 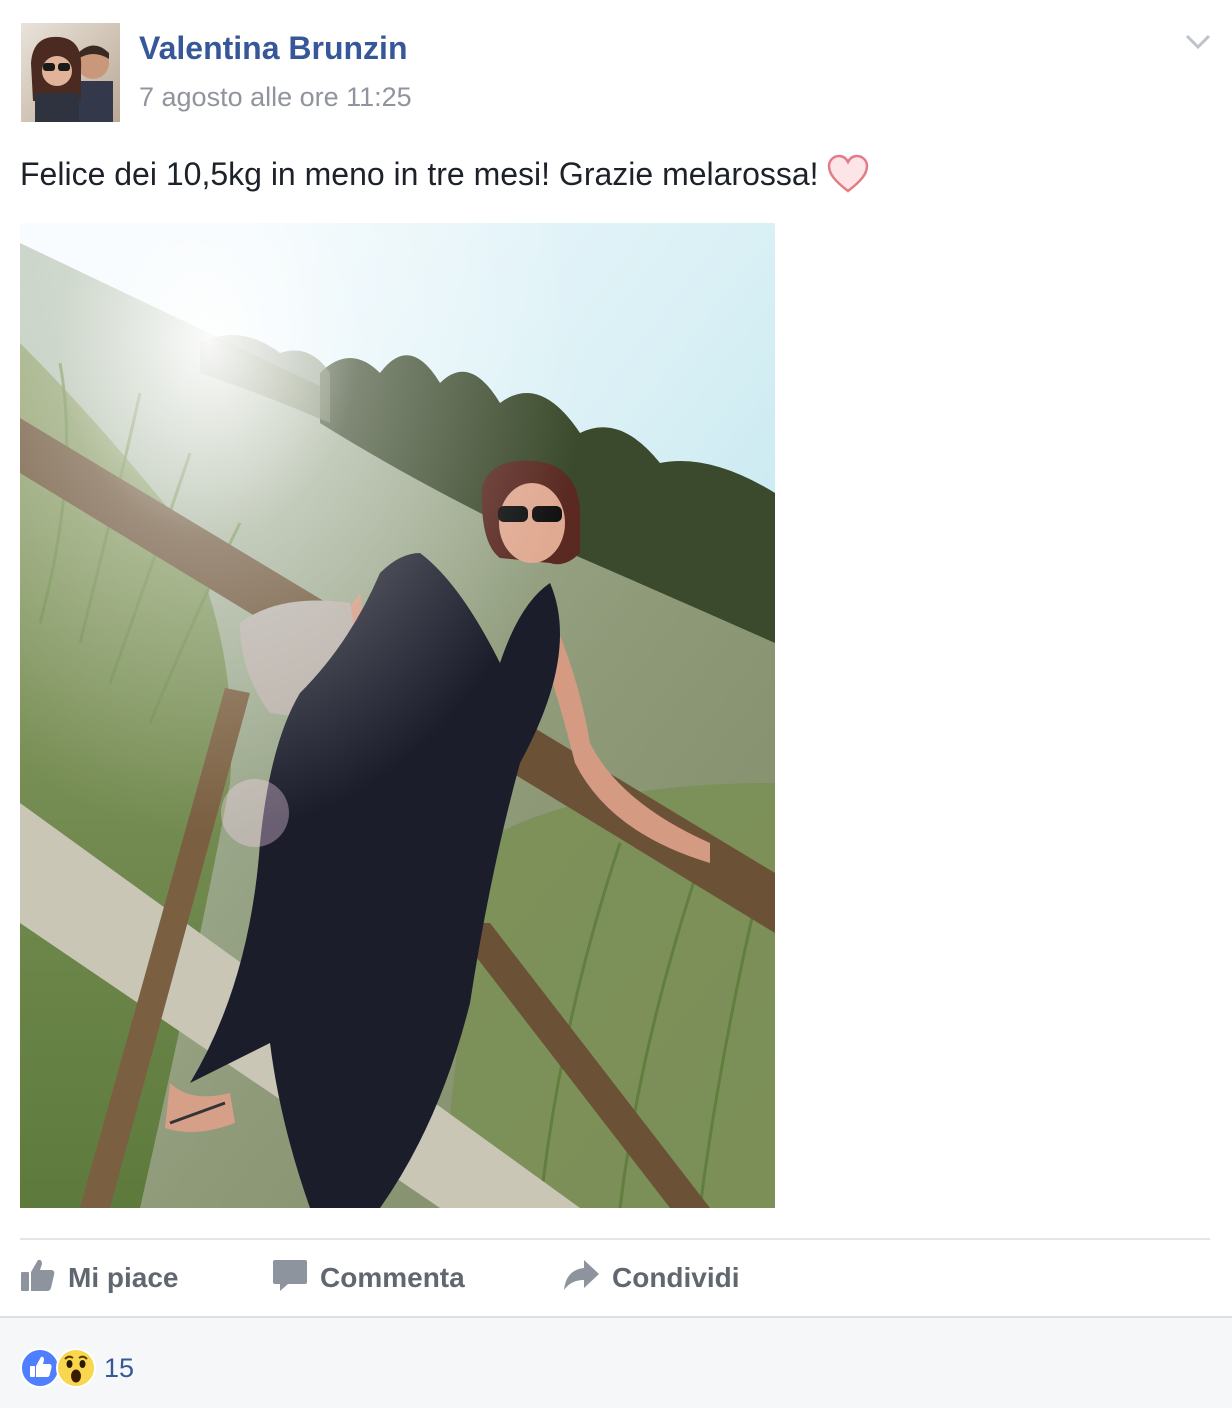 What do you see at coordinates (848, 174) in the screenshot?
I see `heart-icon` at bounding box center [848, 174].